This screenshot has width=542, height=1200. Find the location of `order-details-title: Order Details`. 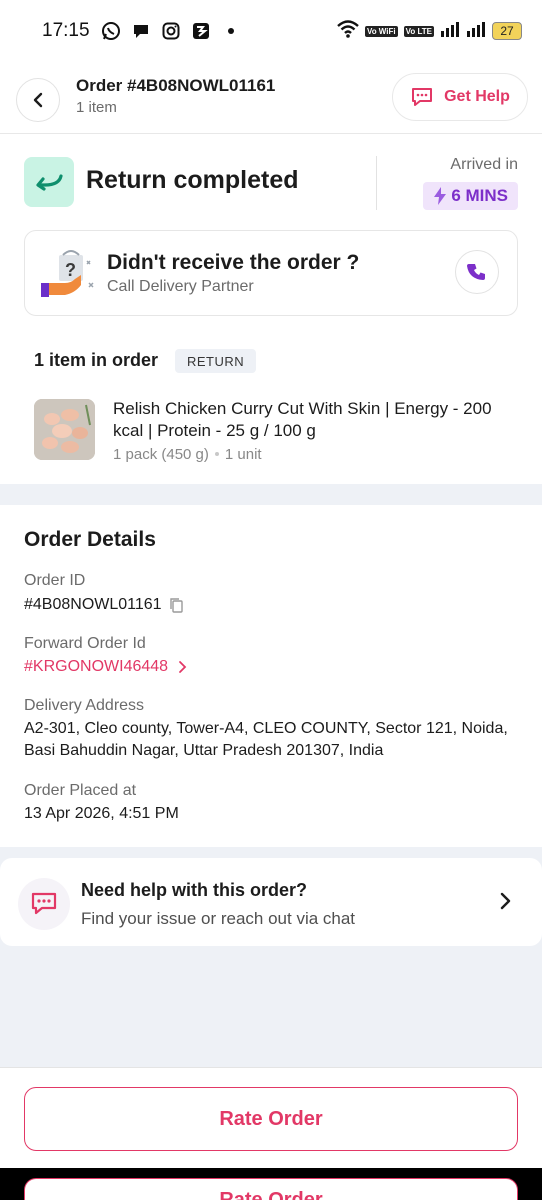

order-details-title: Order Details is located at coordinates (90, 539).